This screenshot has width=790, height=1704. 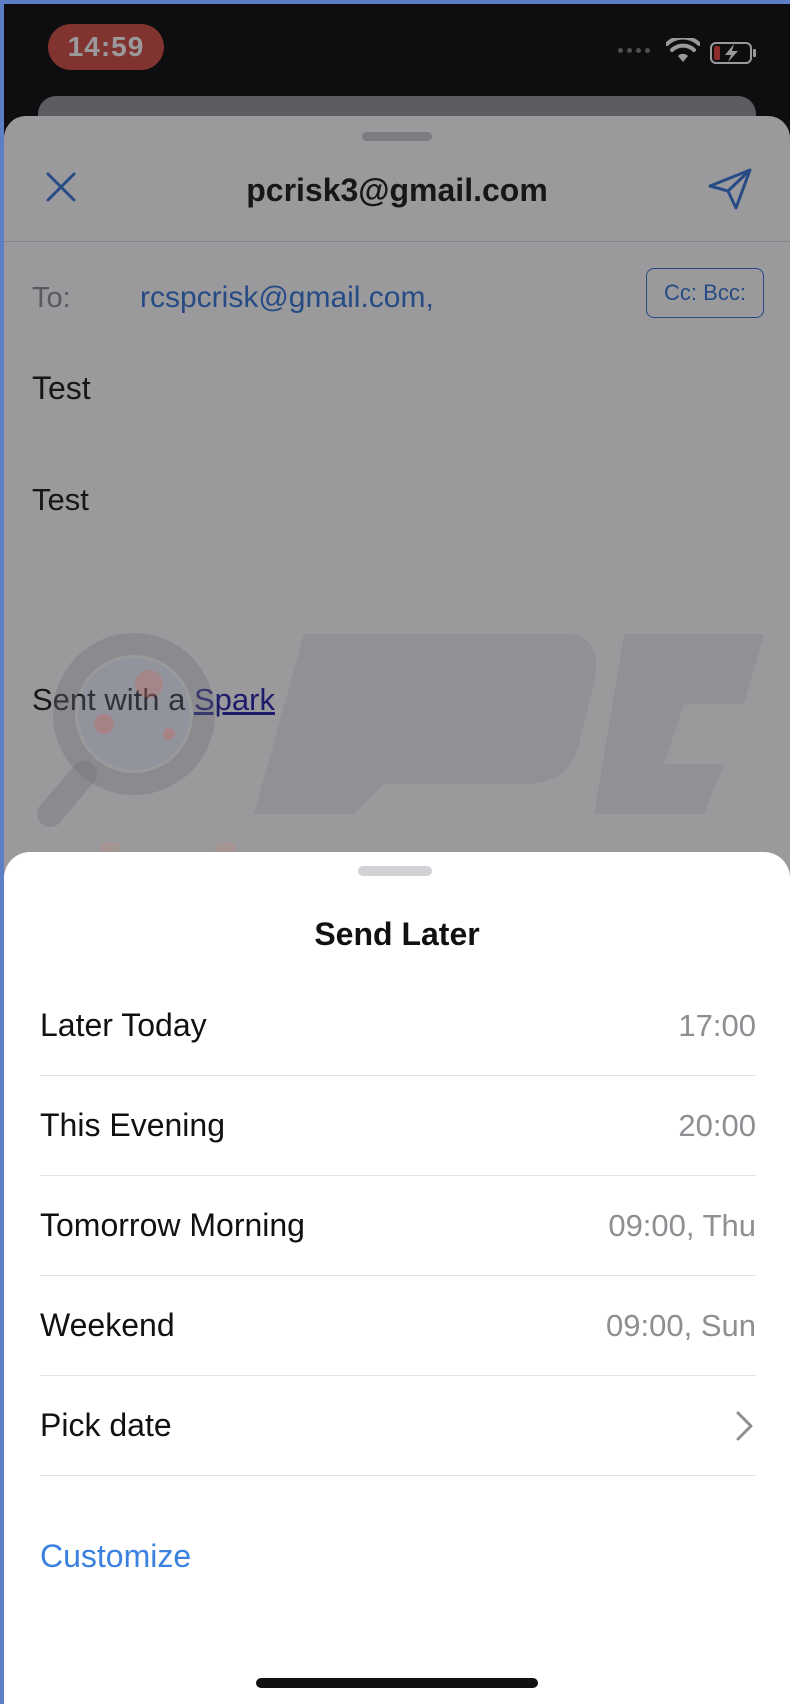 What do you see at coordinates (634, 50) in the screenshot?
I see `cellular-signal-icon` at bounding box center [634, 50].